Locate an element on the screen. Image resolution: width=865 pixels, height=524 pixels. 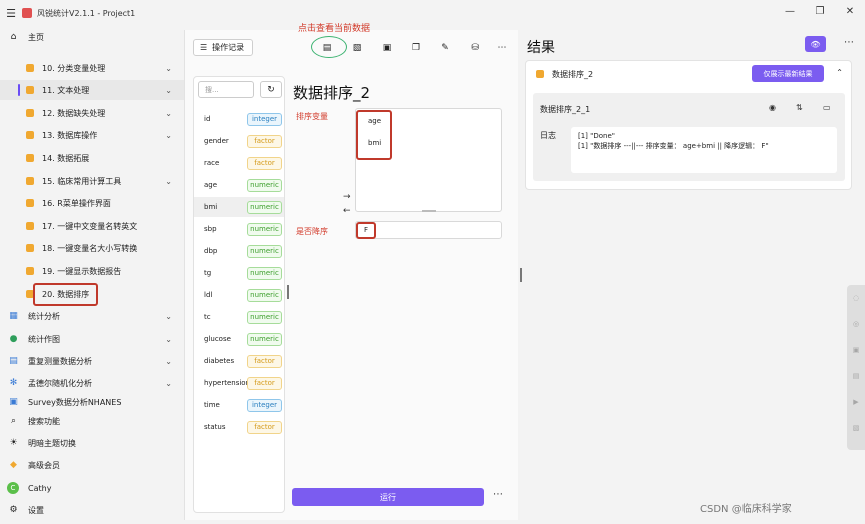
variable-row: race factor is located at coordinates (239, 163).